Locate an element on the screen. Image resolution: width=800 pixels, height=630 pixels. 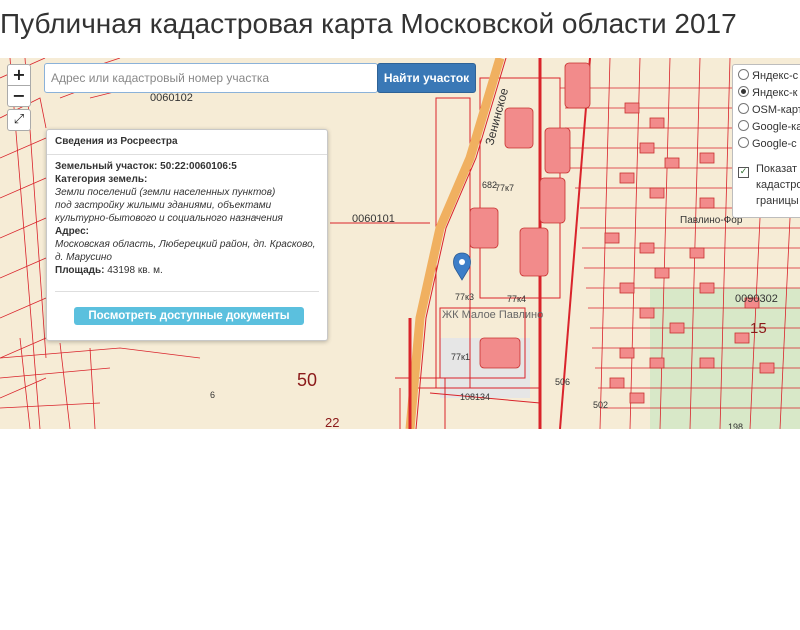
building-502-label: 502 is located at coordinates (600, 405).